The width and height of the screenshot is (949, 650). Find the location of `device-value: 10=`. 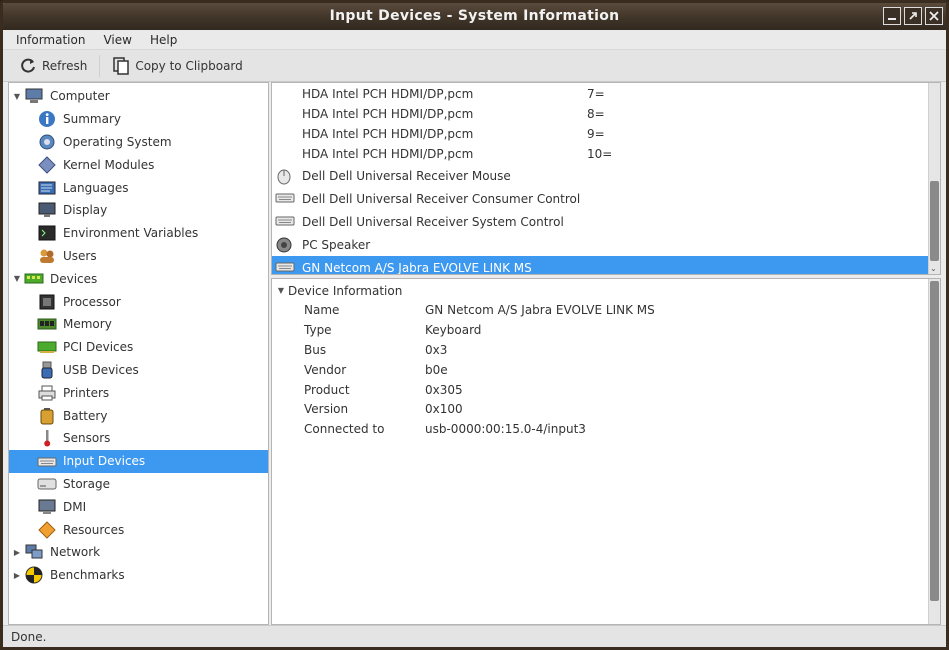

device-value: 10= is located at coordinates (600, 154).